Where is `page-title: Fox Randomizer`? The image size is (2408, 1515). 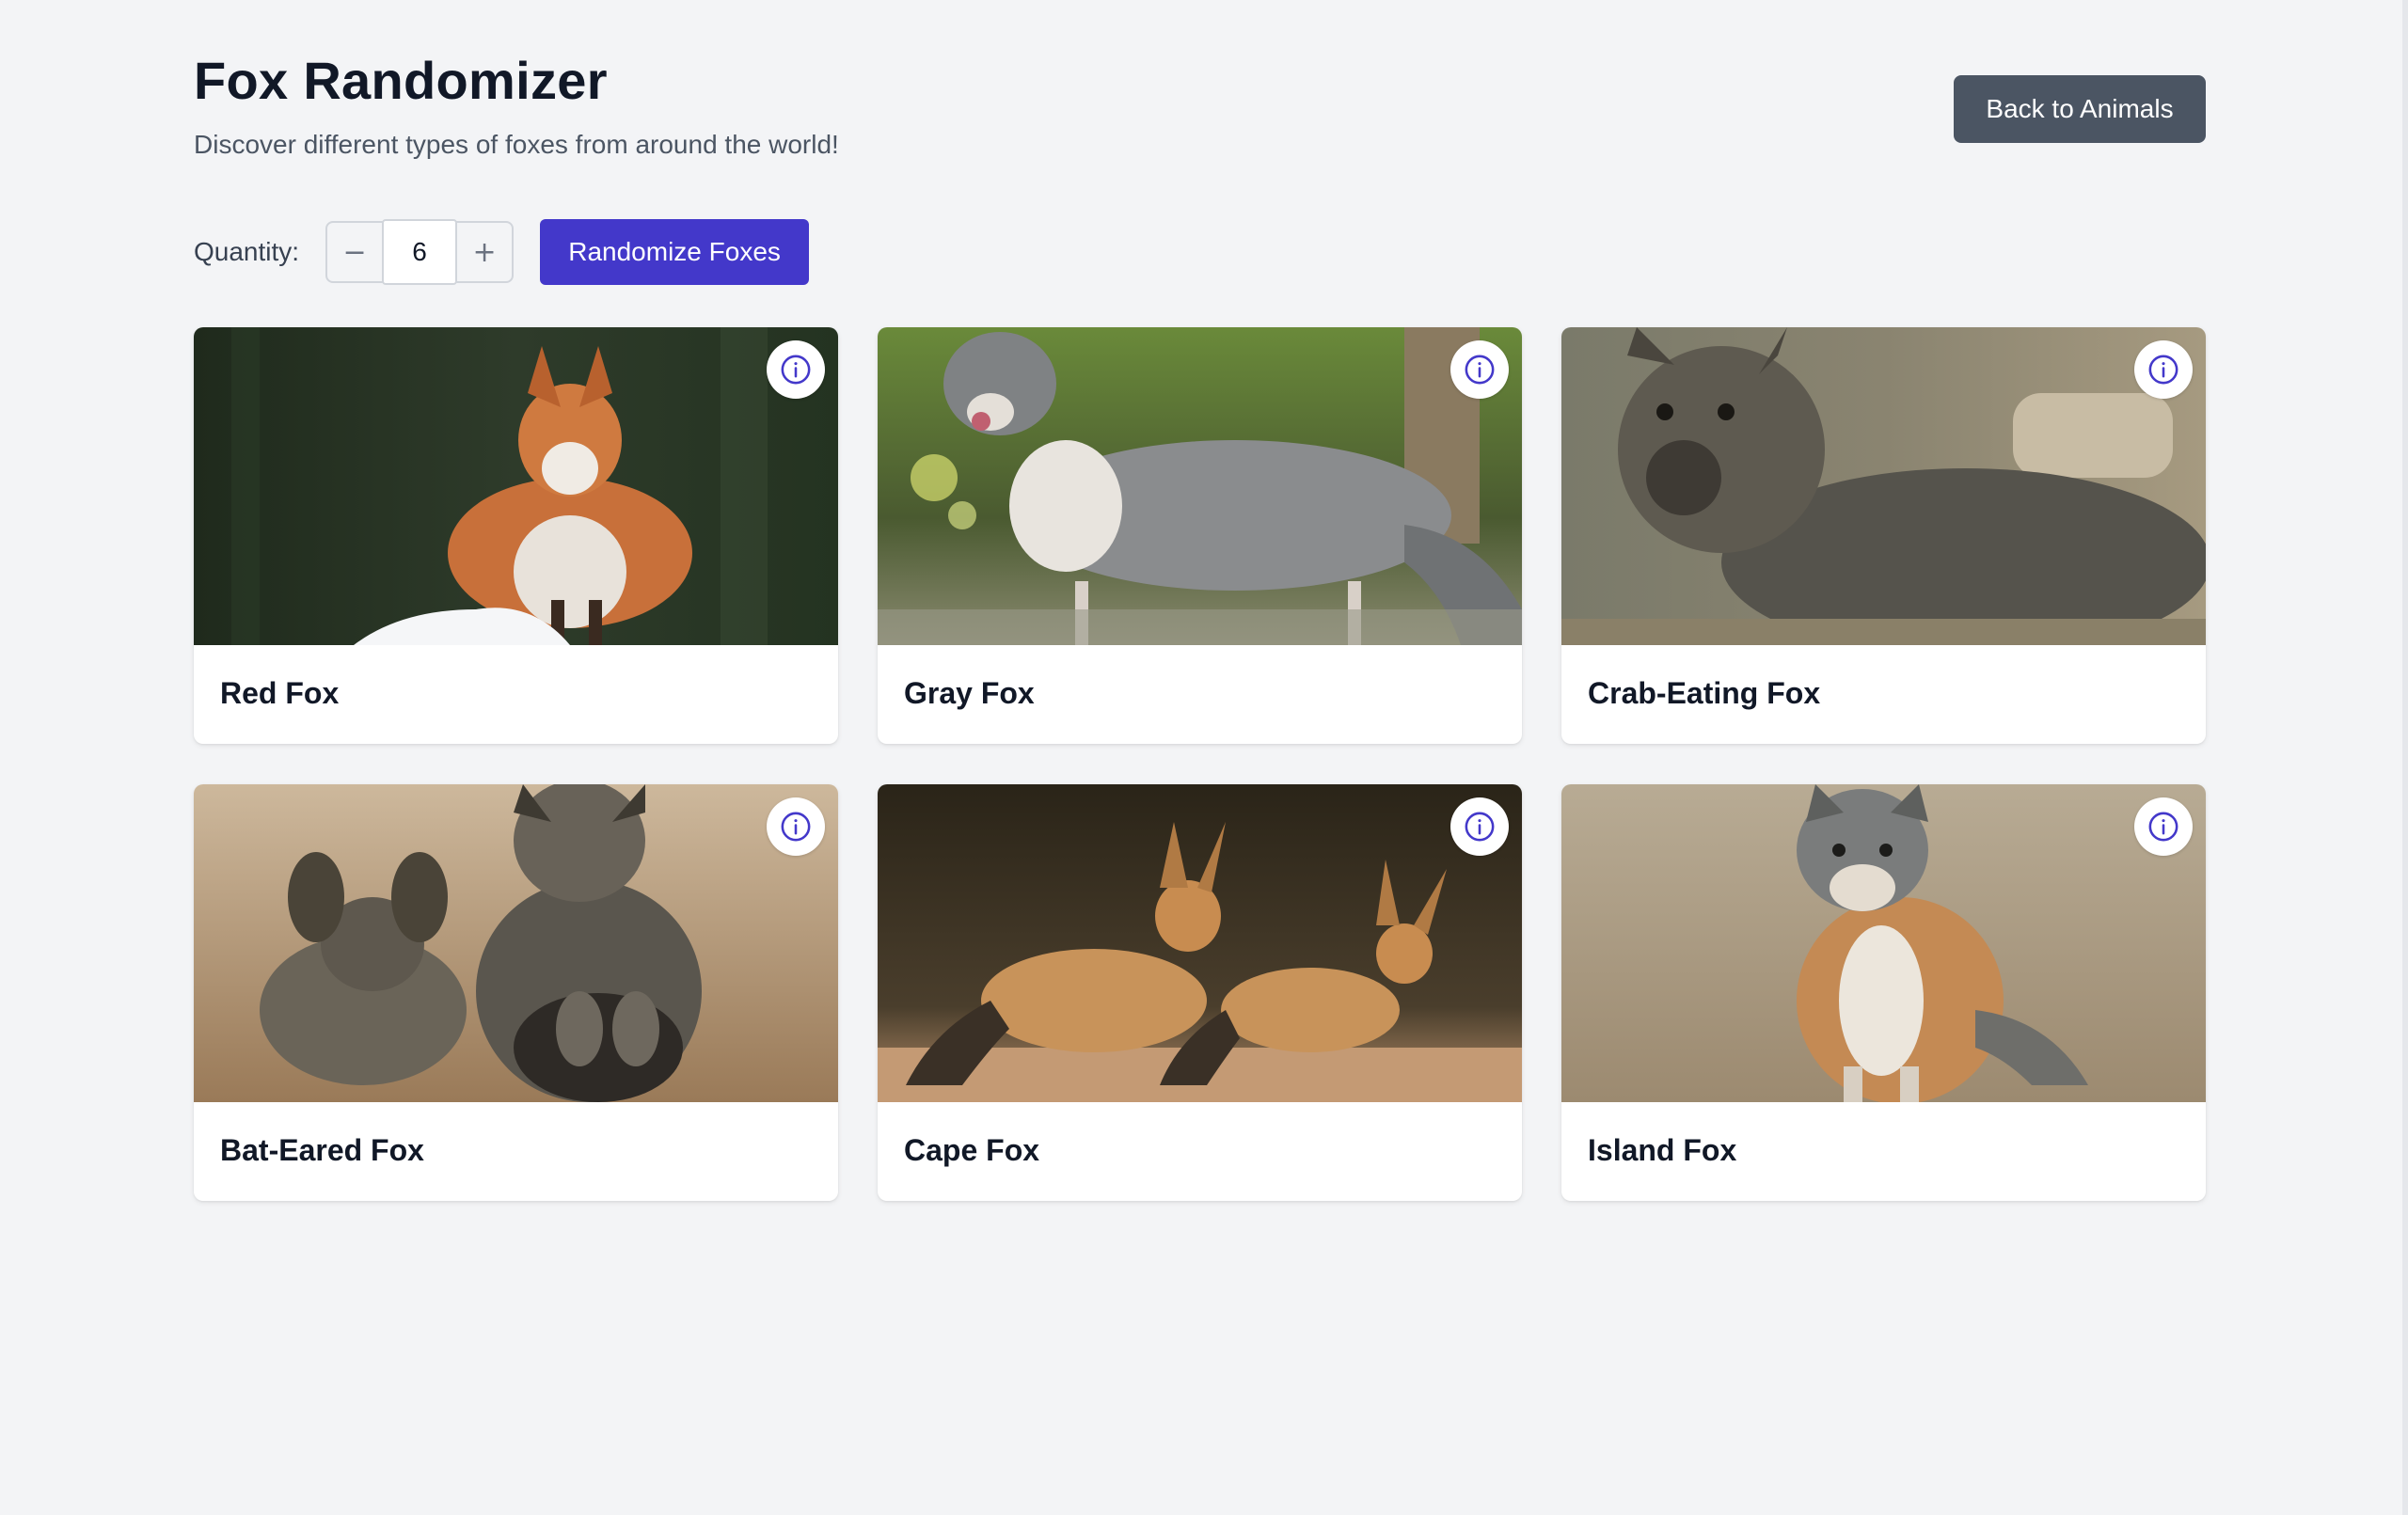 page-title: Fox Randomizer is located at coordinates (401, 80).